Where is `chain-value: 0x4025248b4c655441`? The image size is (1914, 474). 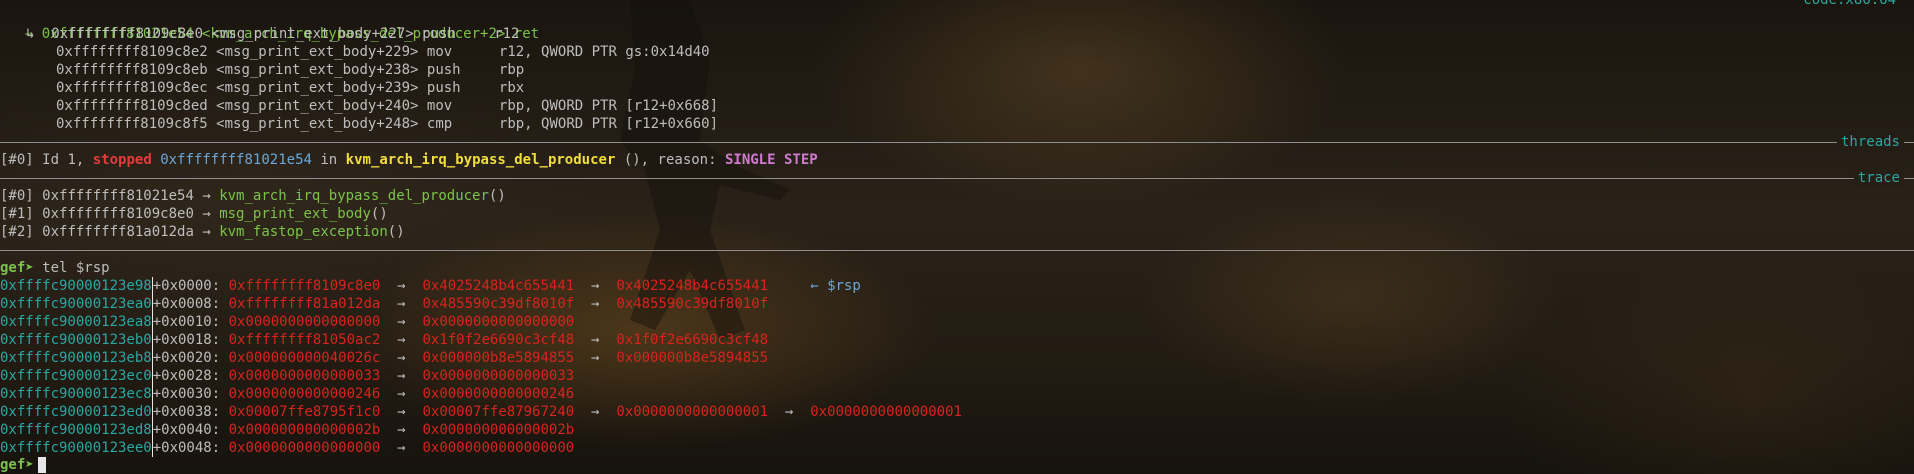
chain-value: 0x4025248b4c655441 is located at coordinates (498, 286).